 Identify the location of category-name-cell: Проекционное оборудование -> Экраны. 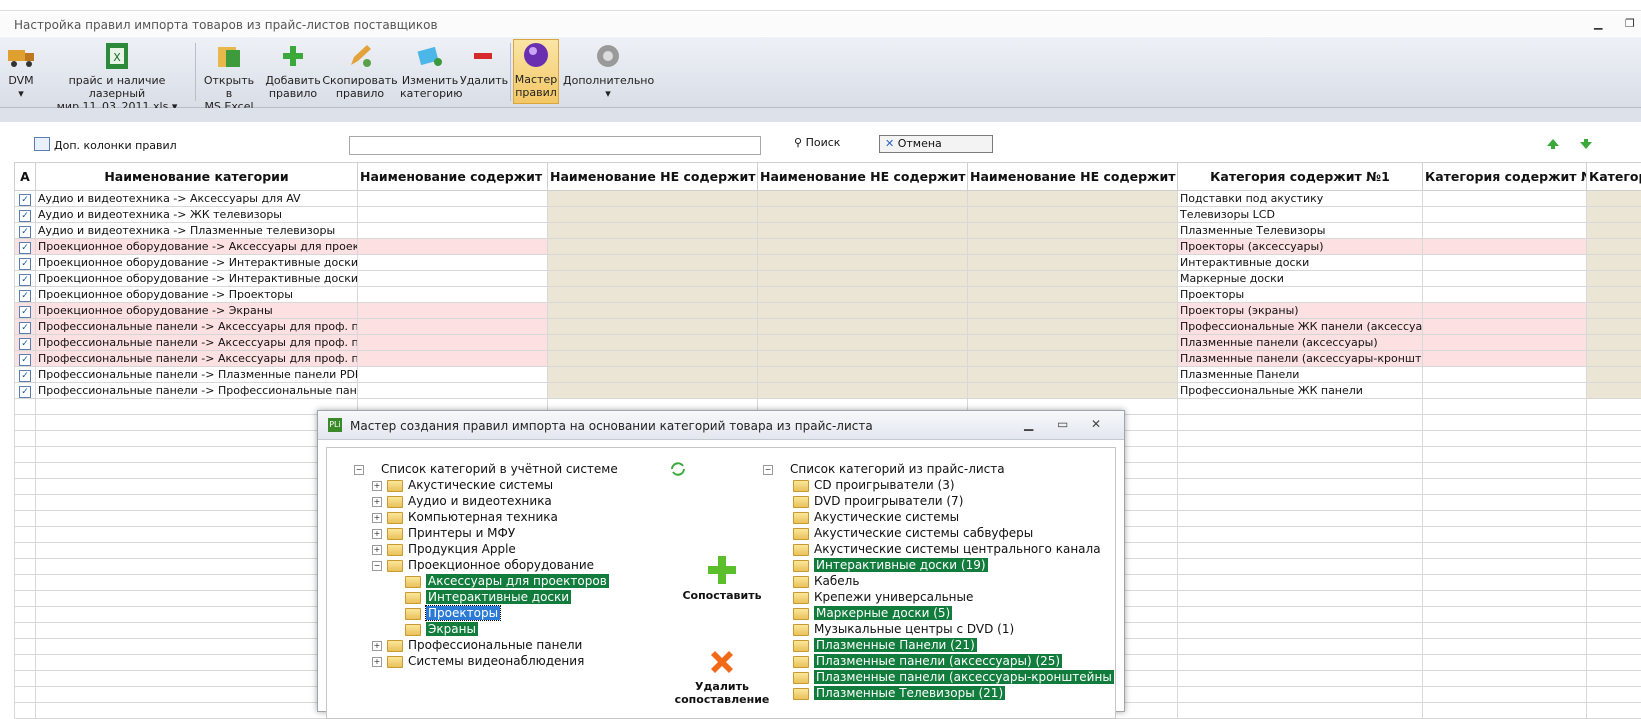
(197, 311).